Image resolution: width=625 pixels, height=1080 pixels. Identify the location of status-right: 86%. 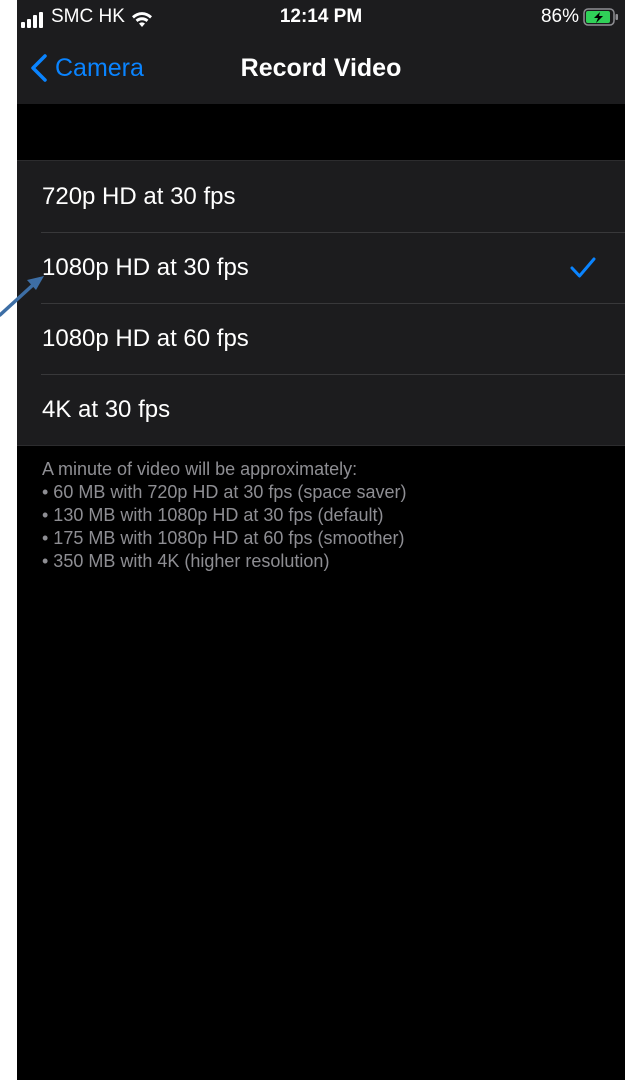
(580, 17).